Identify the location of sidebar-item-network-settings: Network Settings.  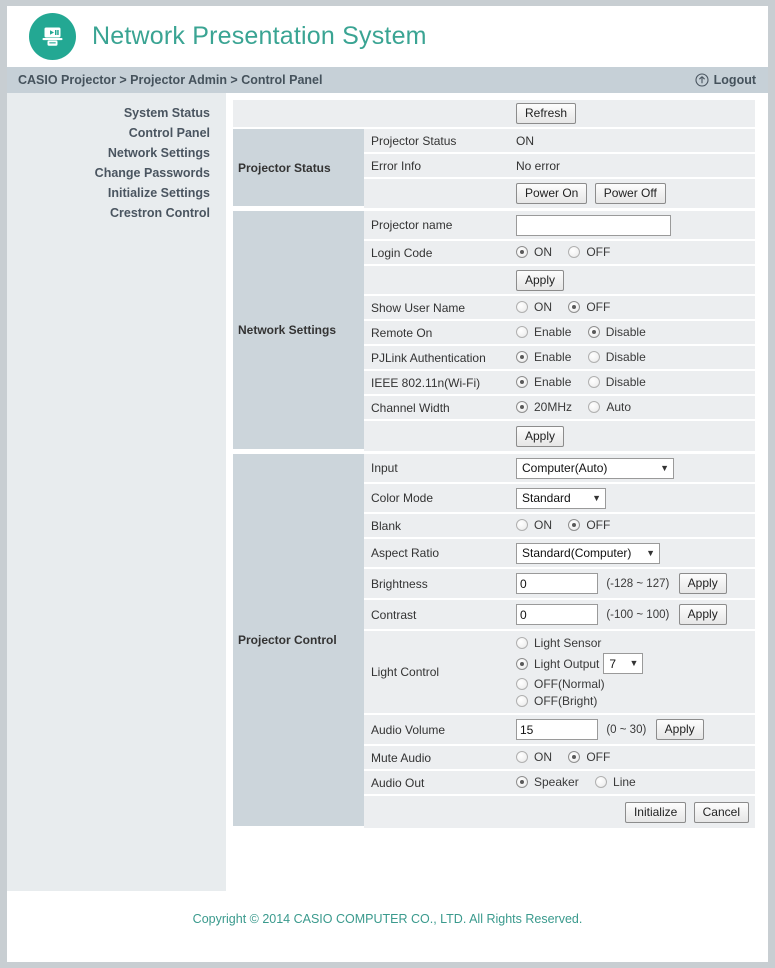
(108, 153).